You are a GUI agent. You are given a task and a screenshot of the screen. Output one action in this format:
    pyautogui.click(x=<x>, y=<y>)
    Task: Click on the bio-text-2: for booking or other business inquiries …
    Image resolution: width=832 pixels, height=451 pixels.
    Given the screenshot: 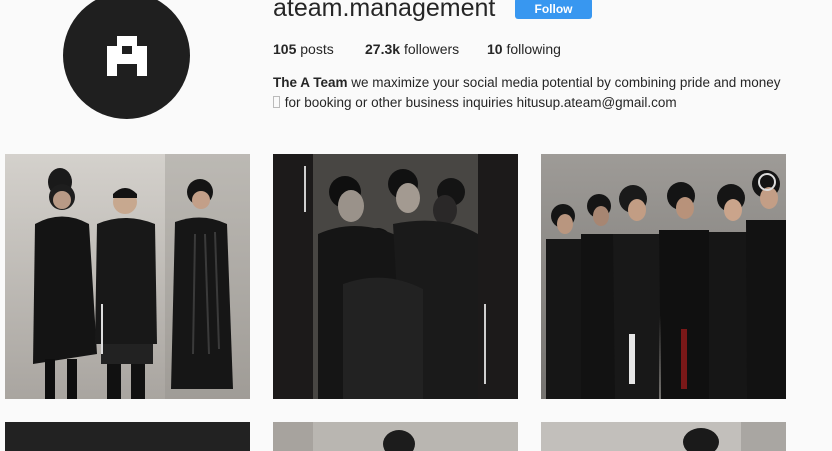 What is the action you would take?
    pyautogui.click(x=480, y=102)
    